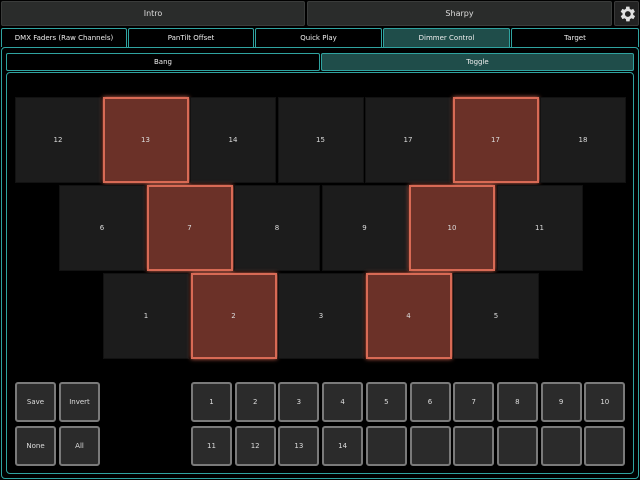  I want to click on dimmer-cell: 5, so click(496, 316).